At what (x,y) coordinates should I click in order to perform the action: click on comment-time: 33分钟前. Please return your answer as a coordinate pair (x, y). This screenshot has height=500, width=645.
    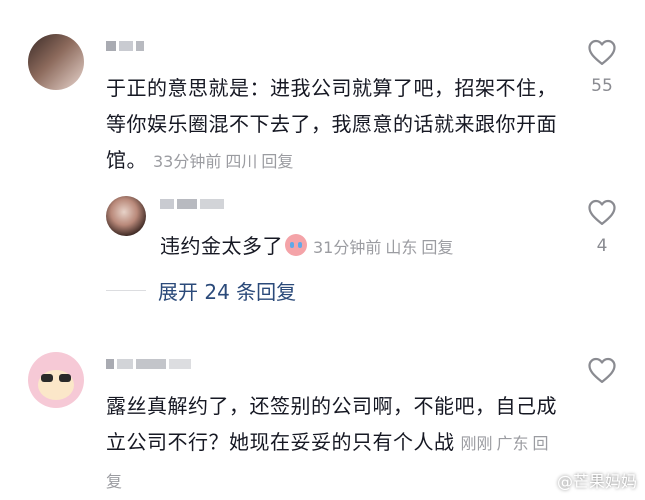
    Looking at the image, I should click on (187, 161).